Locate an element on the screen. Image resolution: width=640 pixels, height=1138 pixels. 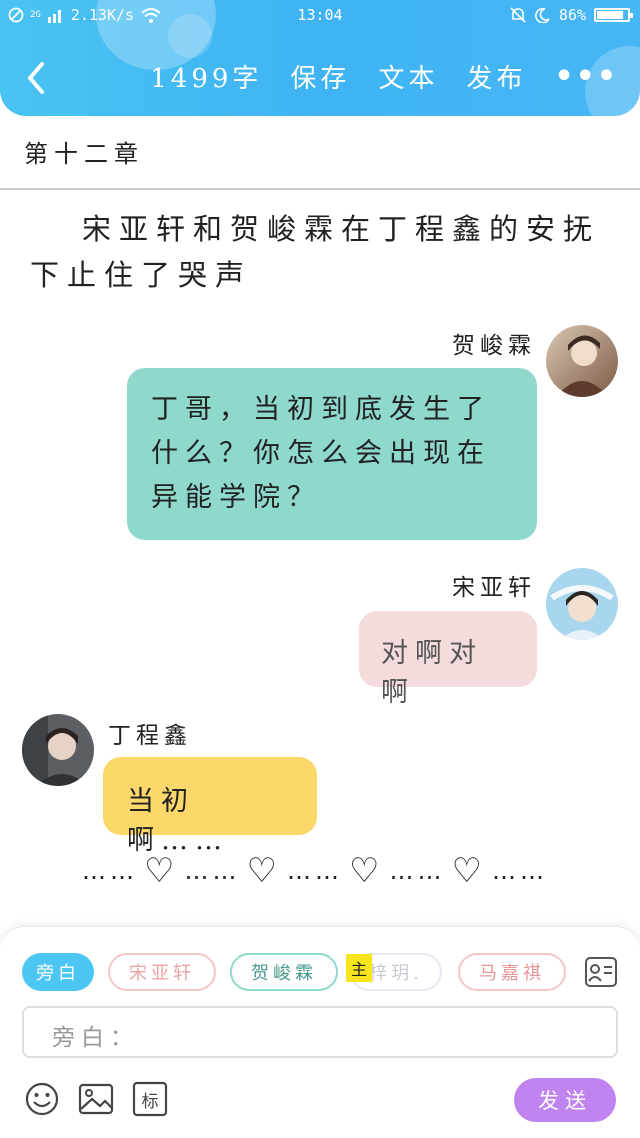
image-button is located at coordinates (96, 1099).